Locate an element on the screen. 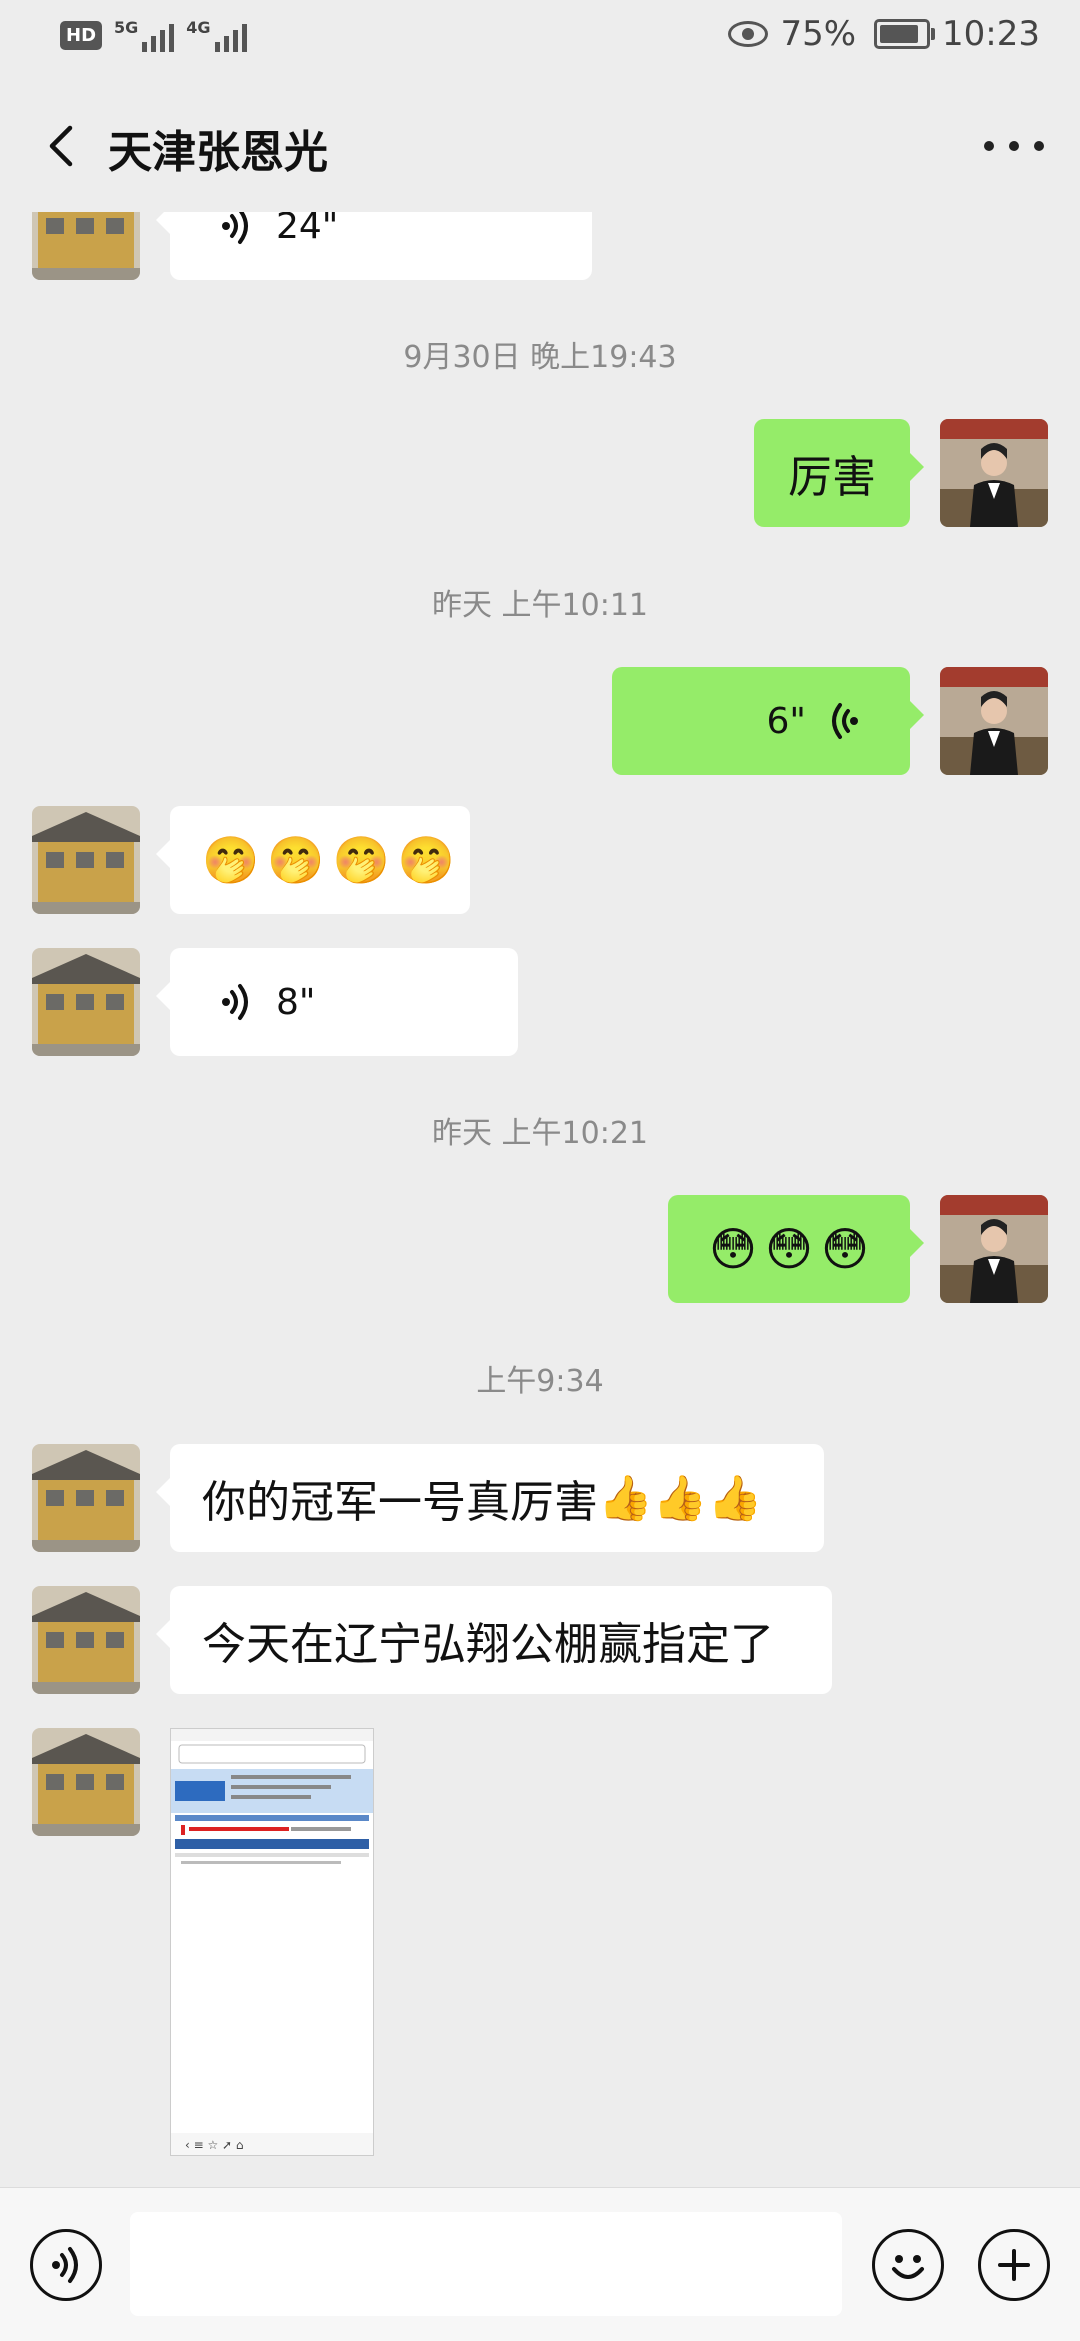 The image size is (1080, 2341). sim1-label: 5G is located at coordinates (126, 27).